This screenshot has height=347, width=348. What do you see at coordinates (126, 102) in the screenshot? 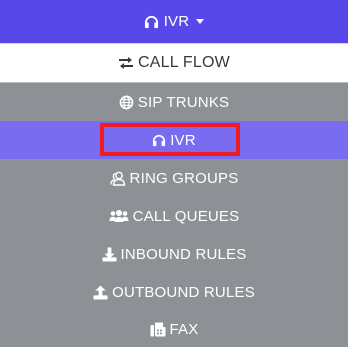
I see `globe-icon` at bounding box center [126, 102].